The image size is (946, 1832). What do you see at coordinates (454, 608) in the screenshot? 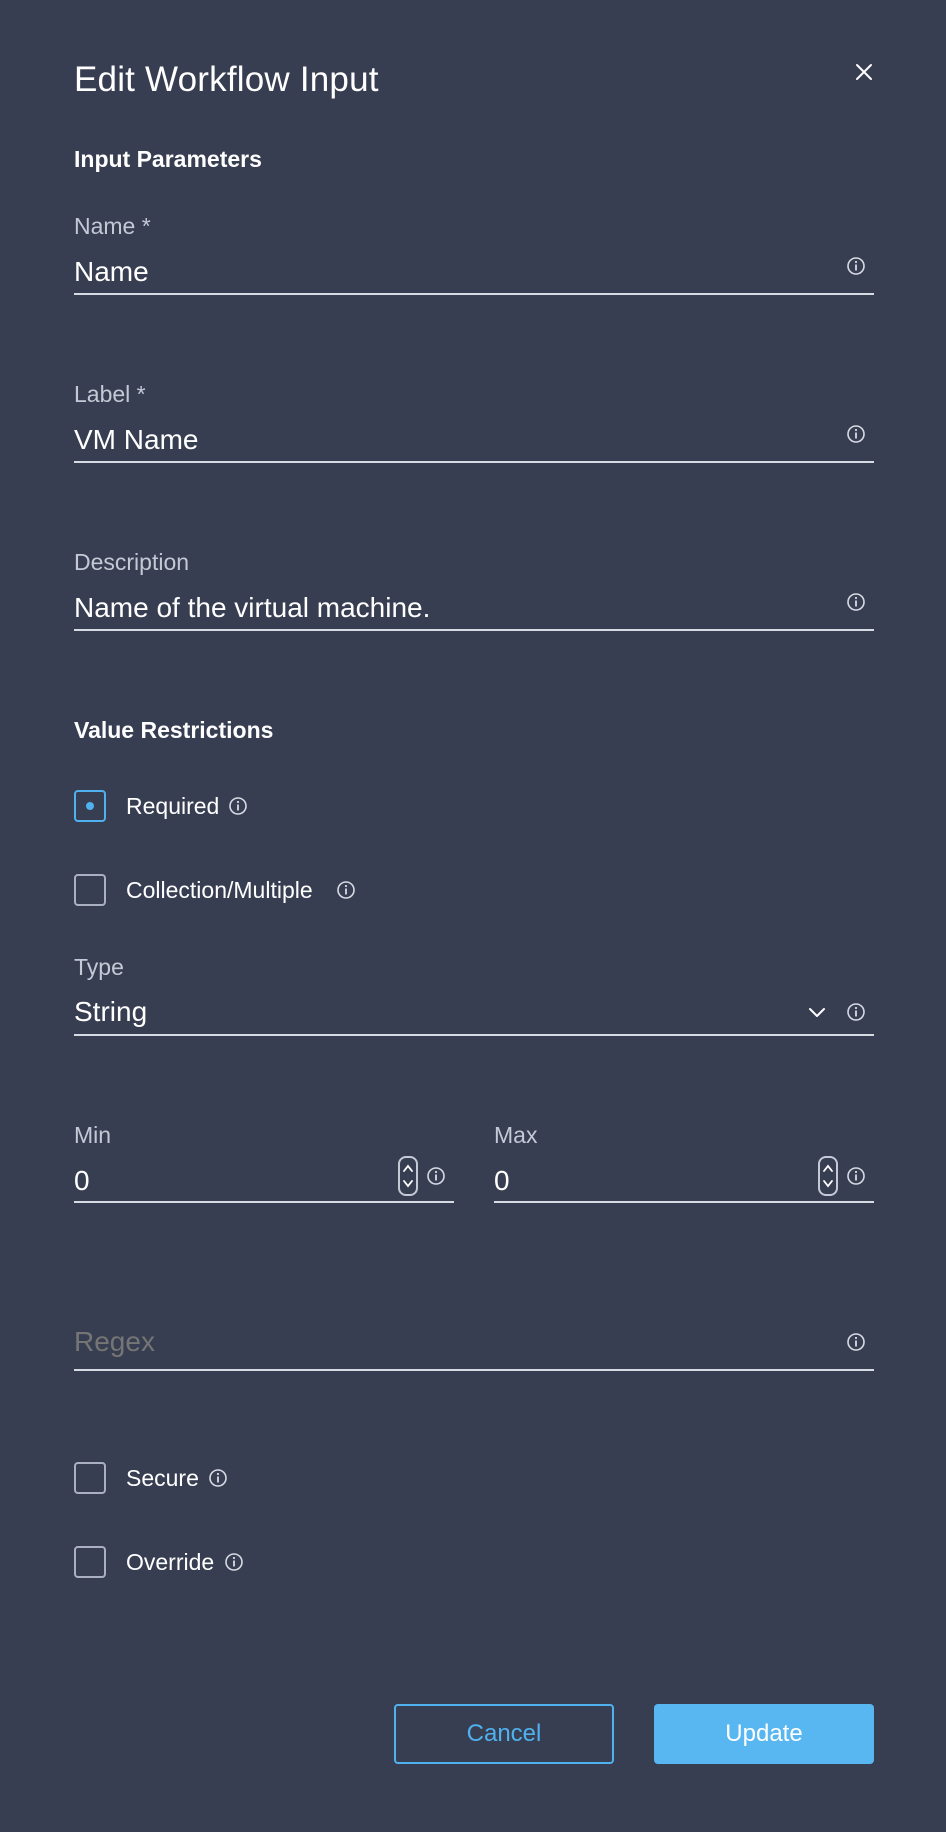
I see `description-input` at bounding box center [454, 608].